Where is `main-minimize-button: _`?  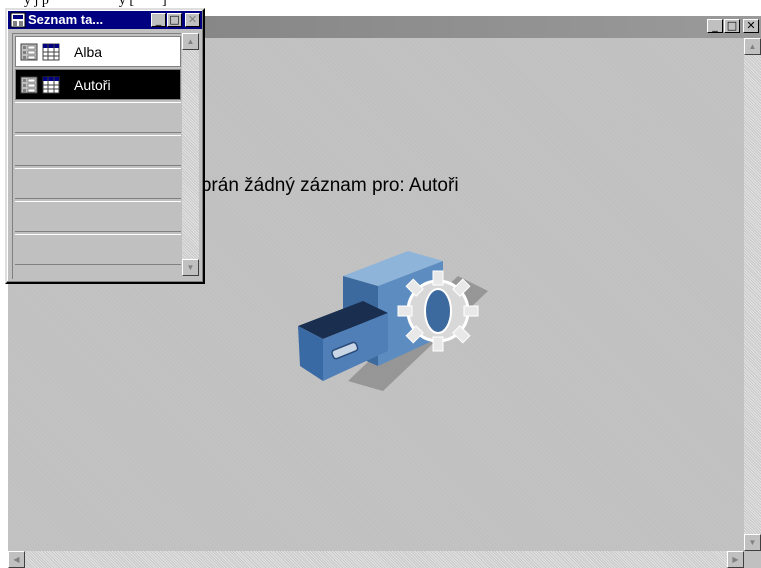
main-minimize-button: _ is located at coordinates (715, 26).